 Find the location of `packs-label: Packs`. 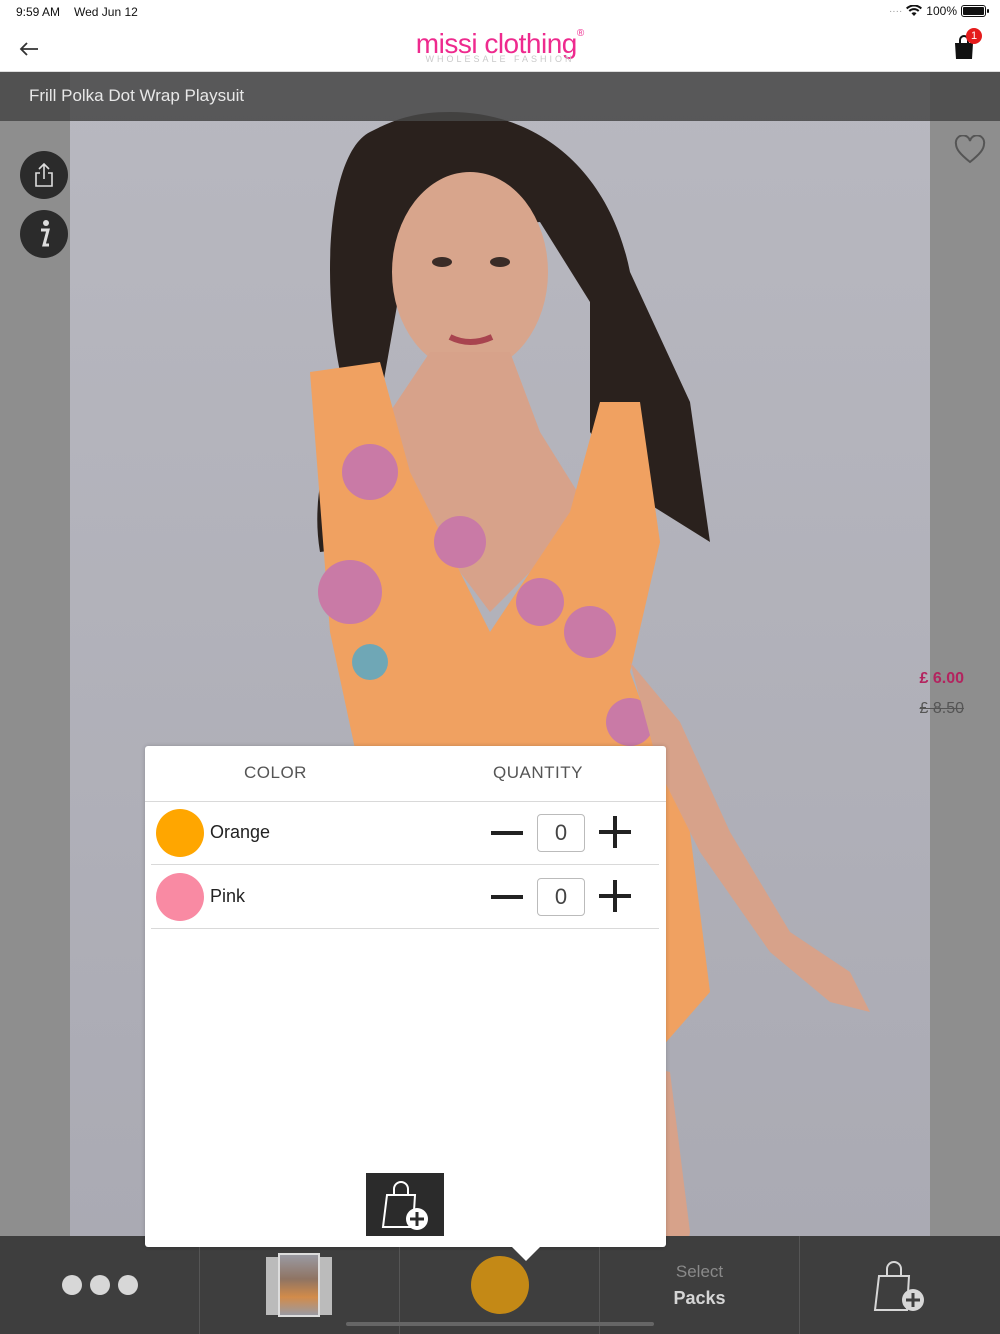

packs-label: Packs is located at coordinates (699, 1297).